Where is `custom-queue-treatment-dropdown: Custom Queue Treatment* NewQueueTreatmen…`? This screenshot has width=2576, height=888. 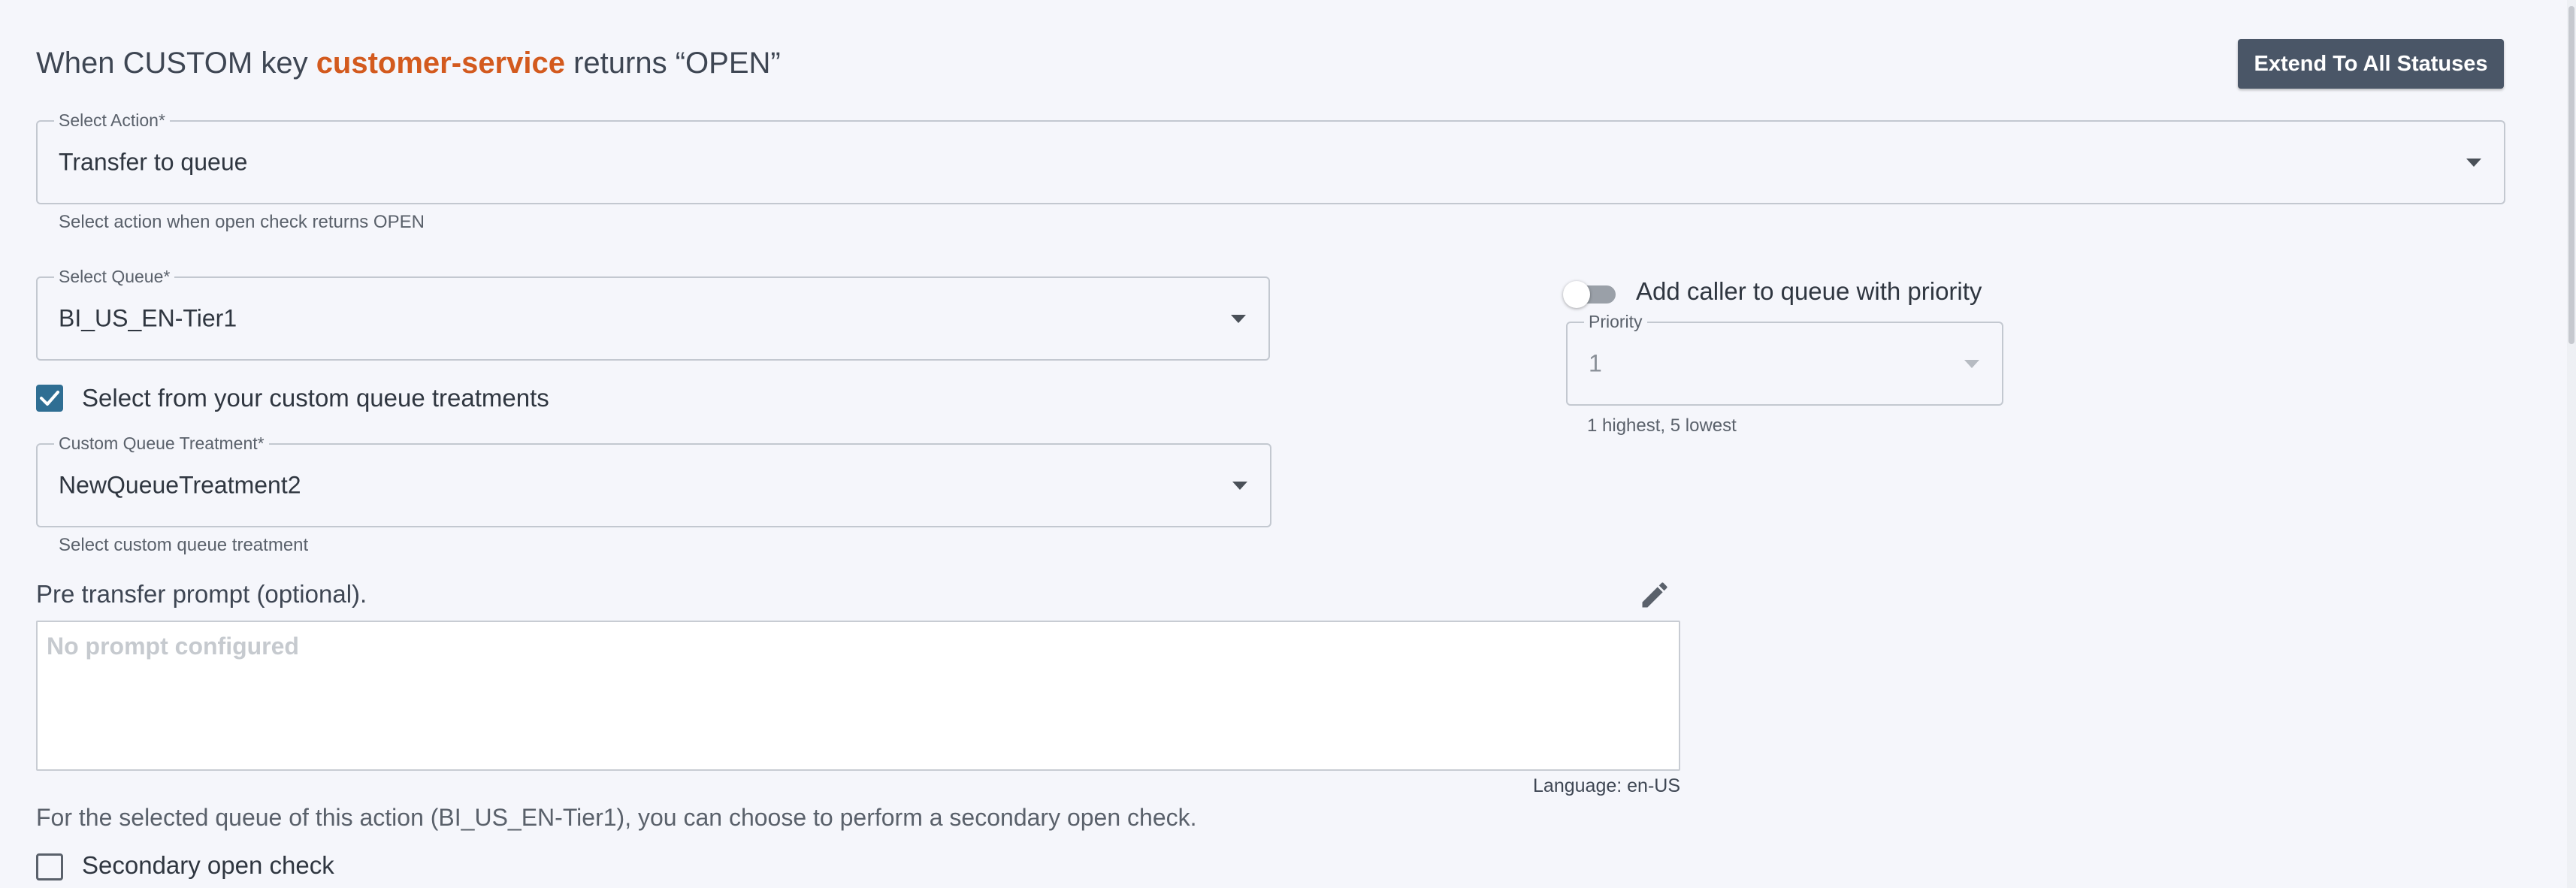
custom-queue-treatment-dropdown: Custom Queue Treatment* NewQueueTreatmen… is located at coordinates (654, 480).